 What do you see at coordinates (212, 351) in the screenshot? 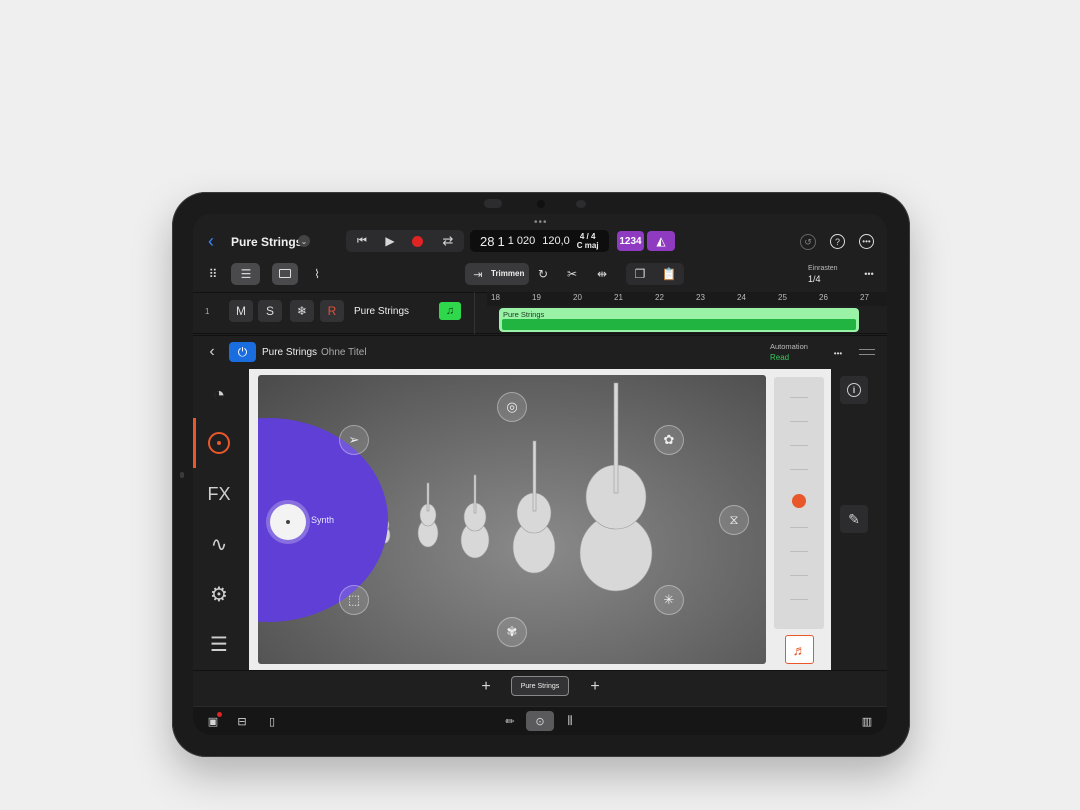
I see `plugin-back-icon: ‹` at bounding box center [212, 351].